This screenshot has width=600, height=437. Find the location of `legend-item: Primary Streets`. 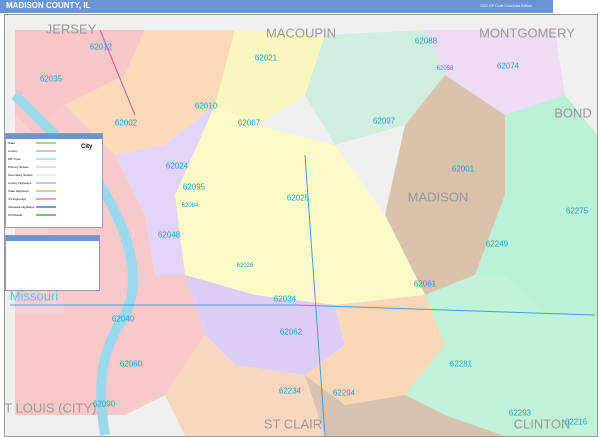

legend-item: Primary Streets is located at coordinates (54, 167).